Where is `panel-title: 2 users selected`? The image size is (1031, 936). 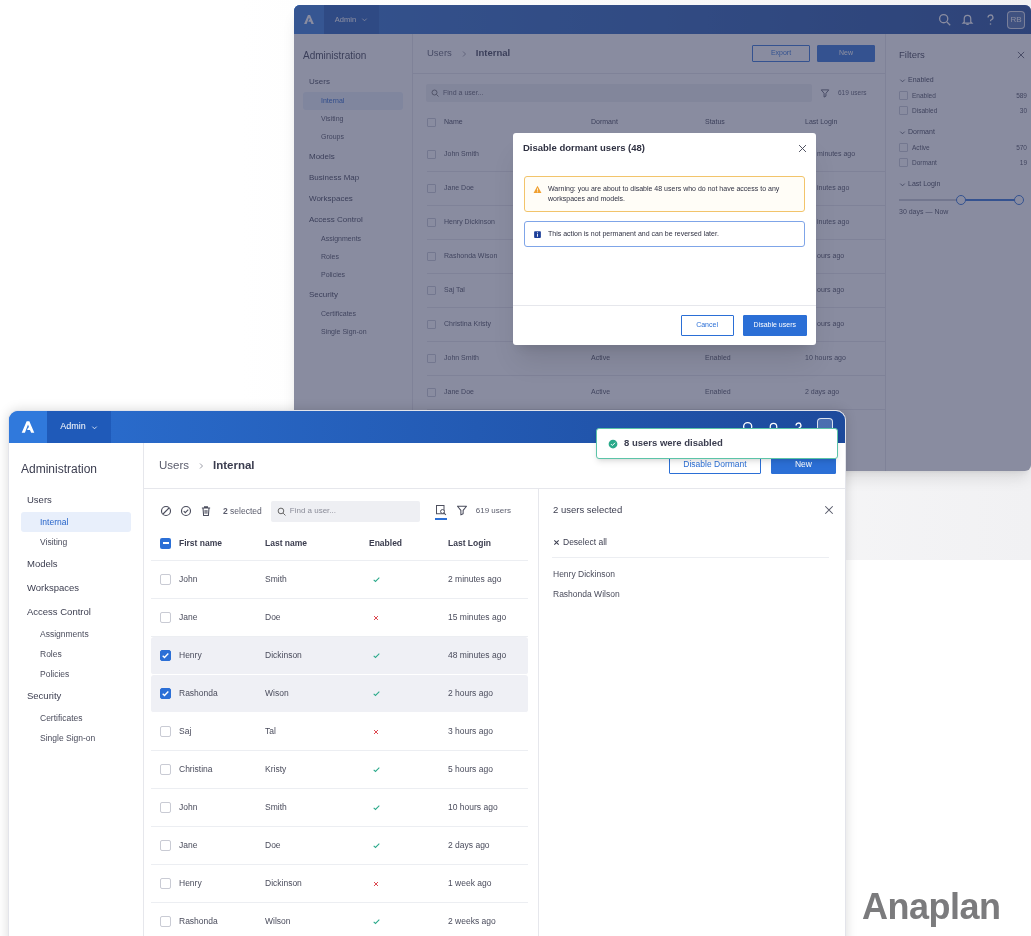
panel-title: 2 users selected is located at coordinates (588, 509).